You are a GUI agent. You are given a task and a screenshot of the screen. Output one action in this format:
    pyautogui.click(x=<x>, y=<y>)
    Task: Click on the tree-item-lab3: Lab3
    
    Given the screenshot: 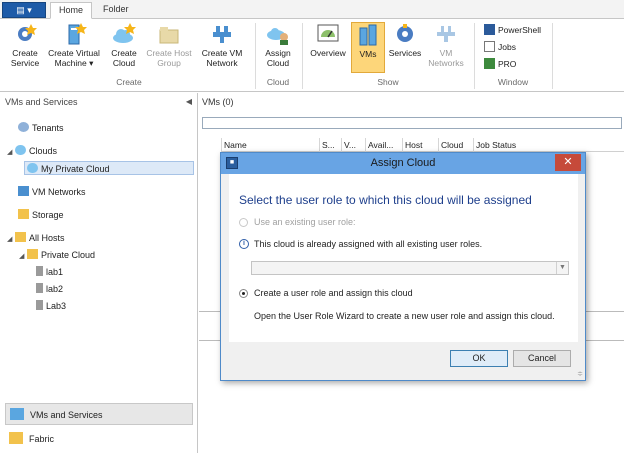 What is the action you would take?
    pyautogui.click(x=51, y=306)
    